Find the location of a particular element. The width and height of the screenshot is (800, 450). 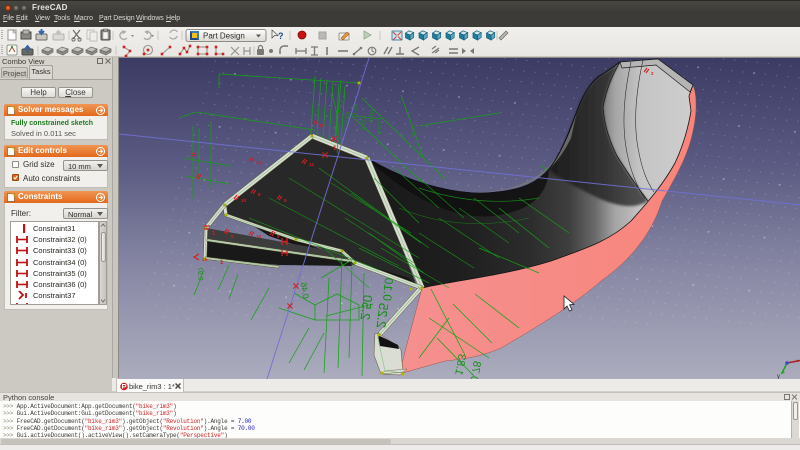

svg-text: 13 is located at coordinates (322, 125).